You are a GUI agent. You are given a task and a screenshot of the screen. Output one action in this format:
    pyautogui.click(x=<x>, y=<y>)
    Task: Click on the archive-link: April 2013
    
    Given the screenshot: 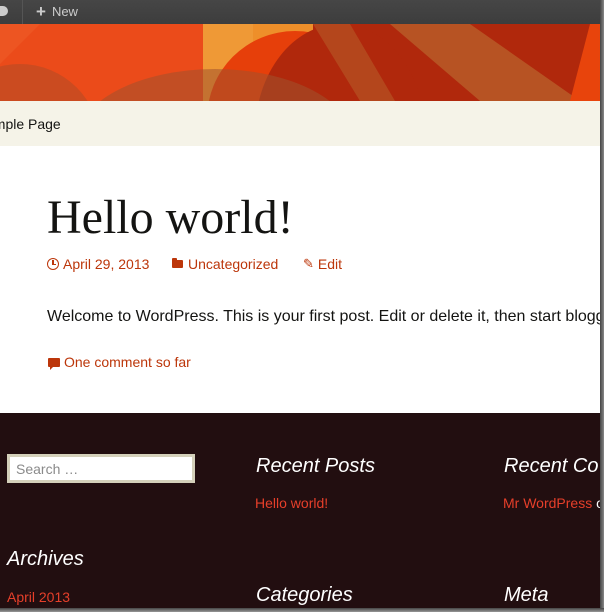 What is the action you would take?
    pyautogui.click(x=38, y=597)
    